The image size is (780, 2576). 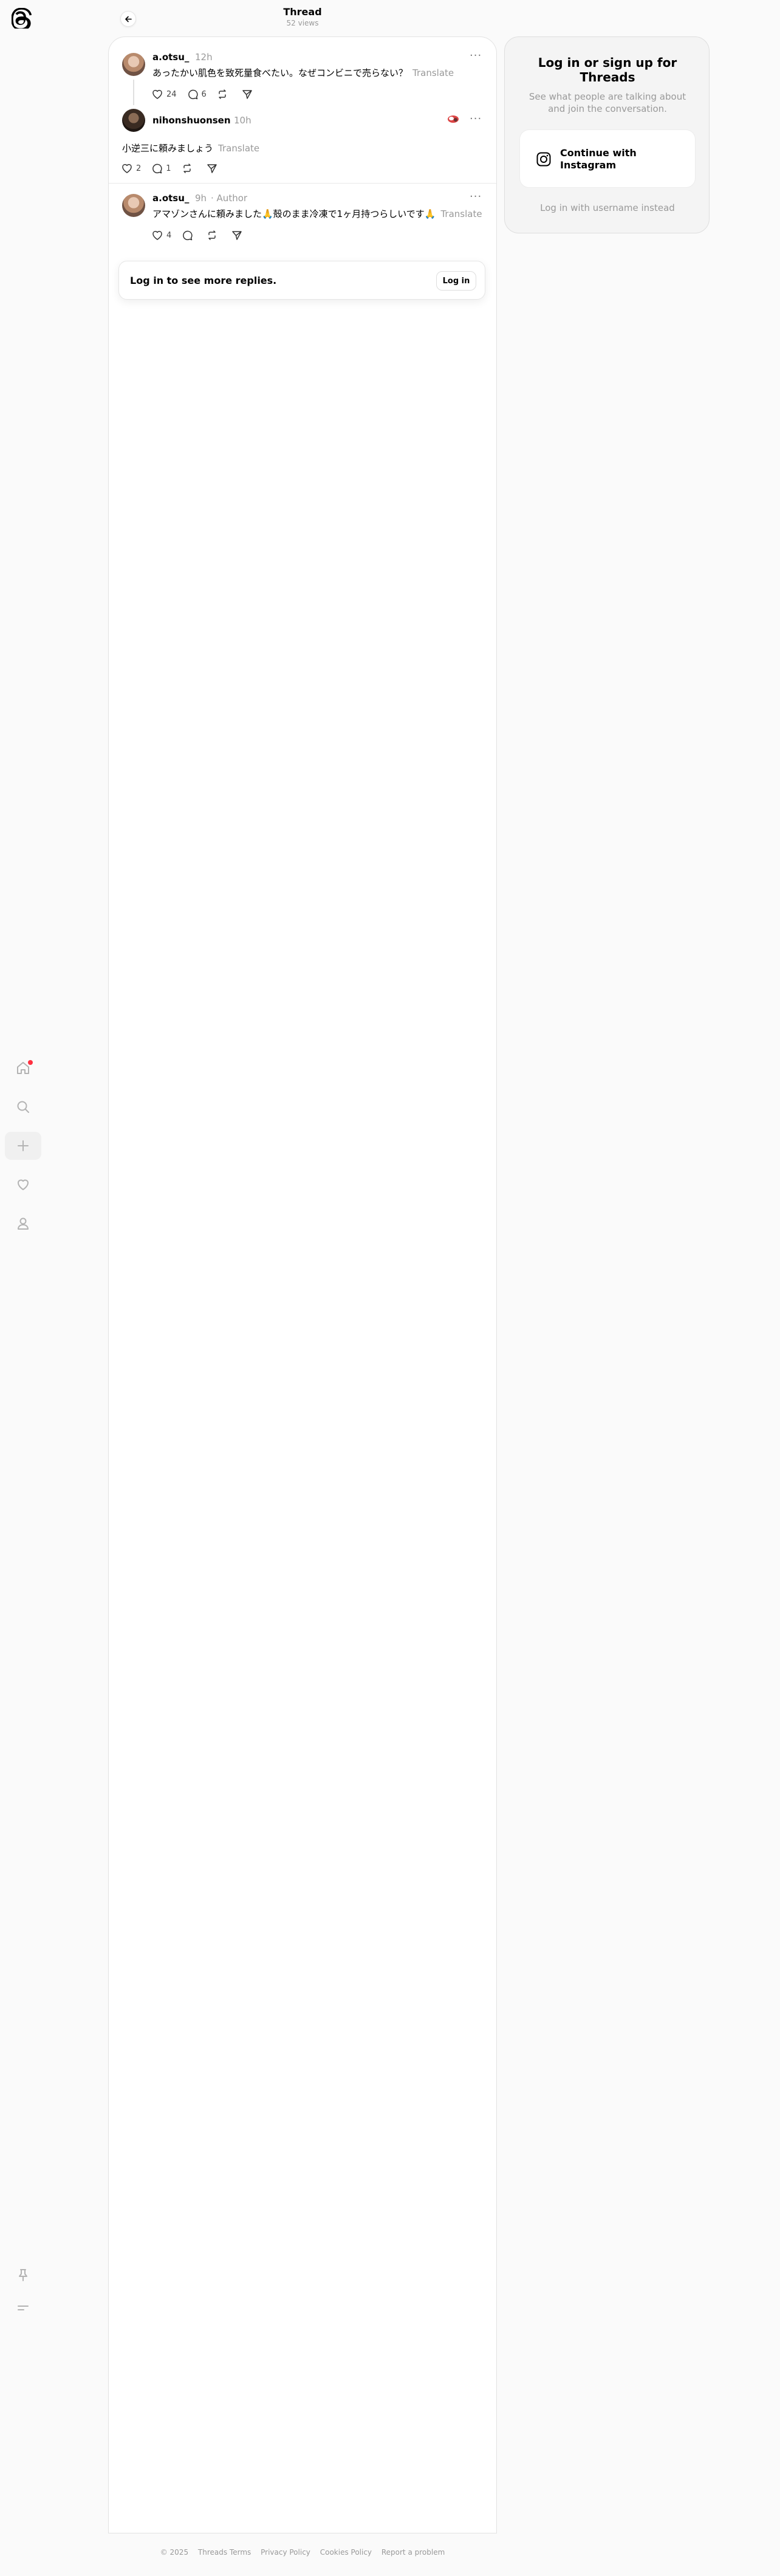 I want to click on reply-count: 6, so click(x=204, y=94).